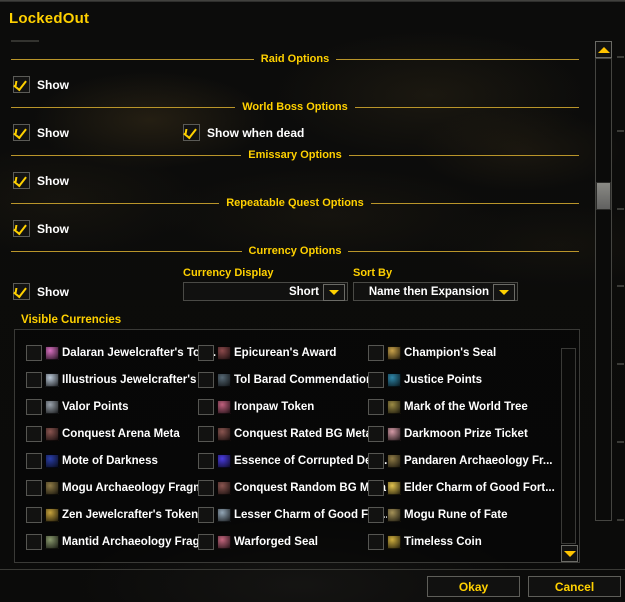 The width and height of the screenshot is (625, 602). Describe the element at coordinates (21, 228) in the screenshot. I see `checkbox-repeatable-quest-show-box` at that location.